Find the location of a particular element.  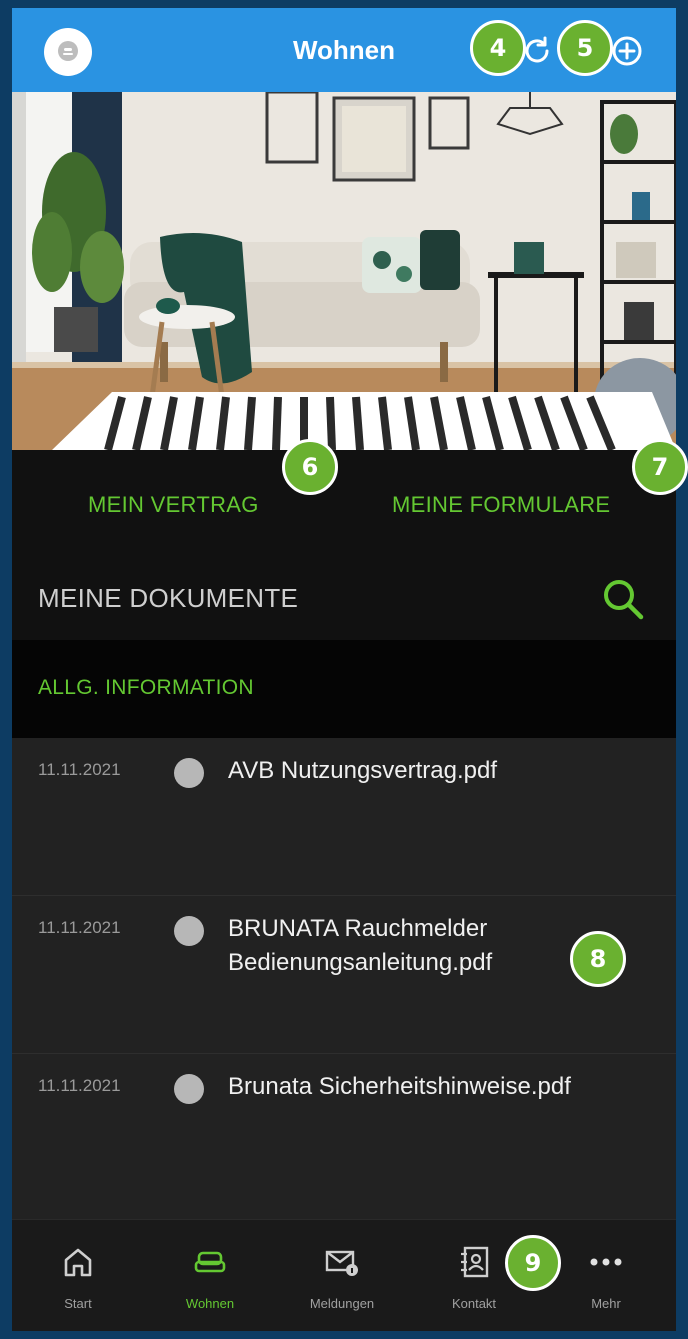

document-name: AVB Nutzungsvertrag.pdf is located at coordinates (363, 770).